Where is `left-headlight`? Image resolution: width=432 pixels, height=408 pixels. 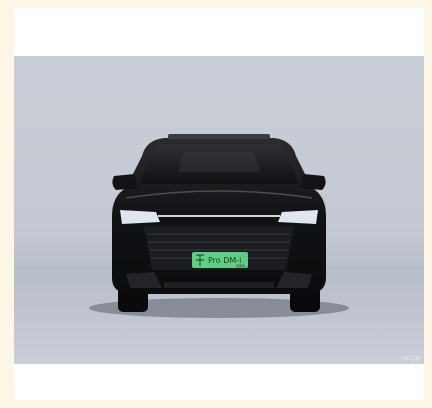 left-headlight is located at coordinates (140, 217).